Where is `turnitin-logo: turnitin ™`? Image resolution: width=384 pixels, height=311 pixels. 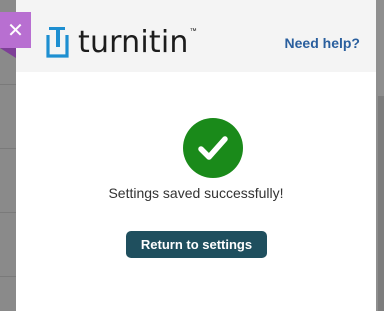
turnitin-logo: turnitin ™ is located at coordinates (121, 42).